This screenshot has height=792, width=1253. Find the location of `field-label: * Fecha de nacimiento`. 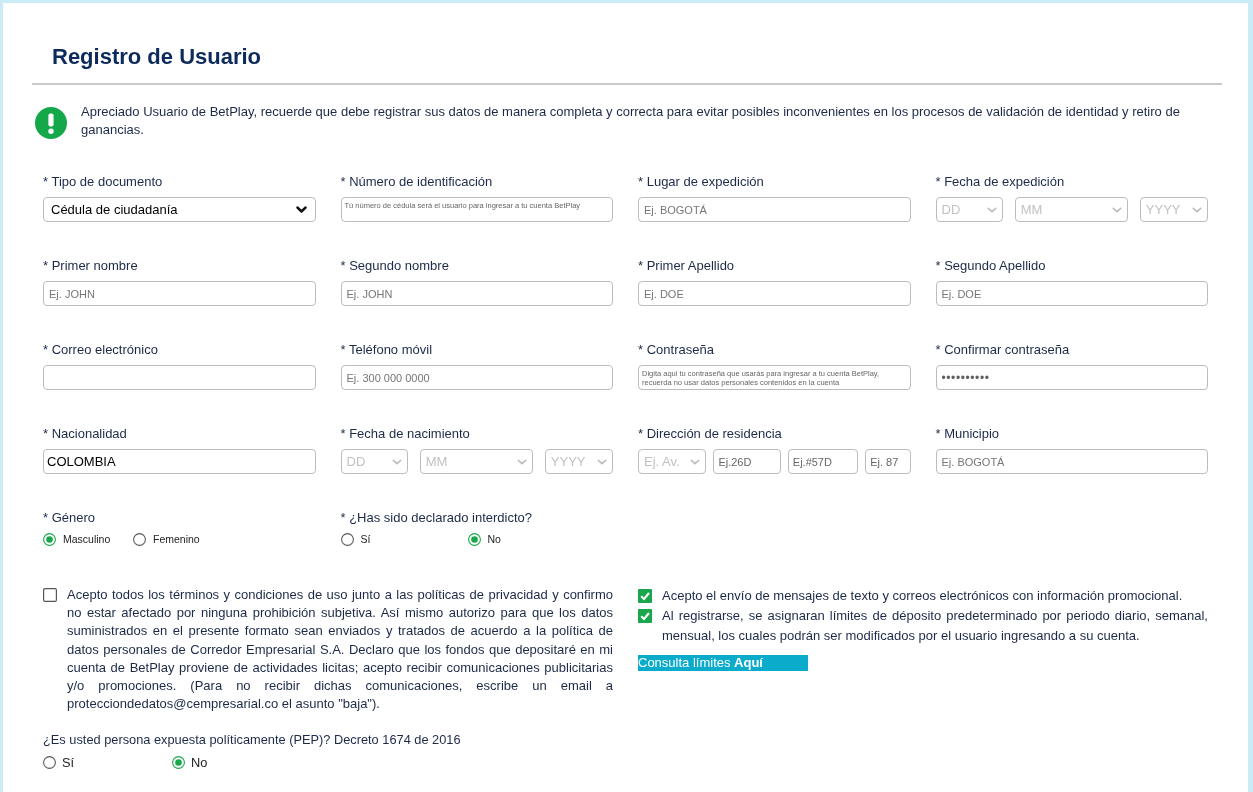

field-label: * Fecha de nacimiento is located at coordinates (405, 434).